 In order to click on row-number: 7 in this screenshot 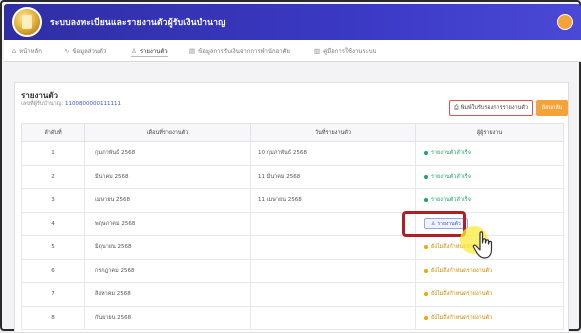, I will do `click(53, 294)`.